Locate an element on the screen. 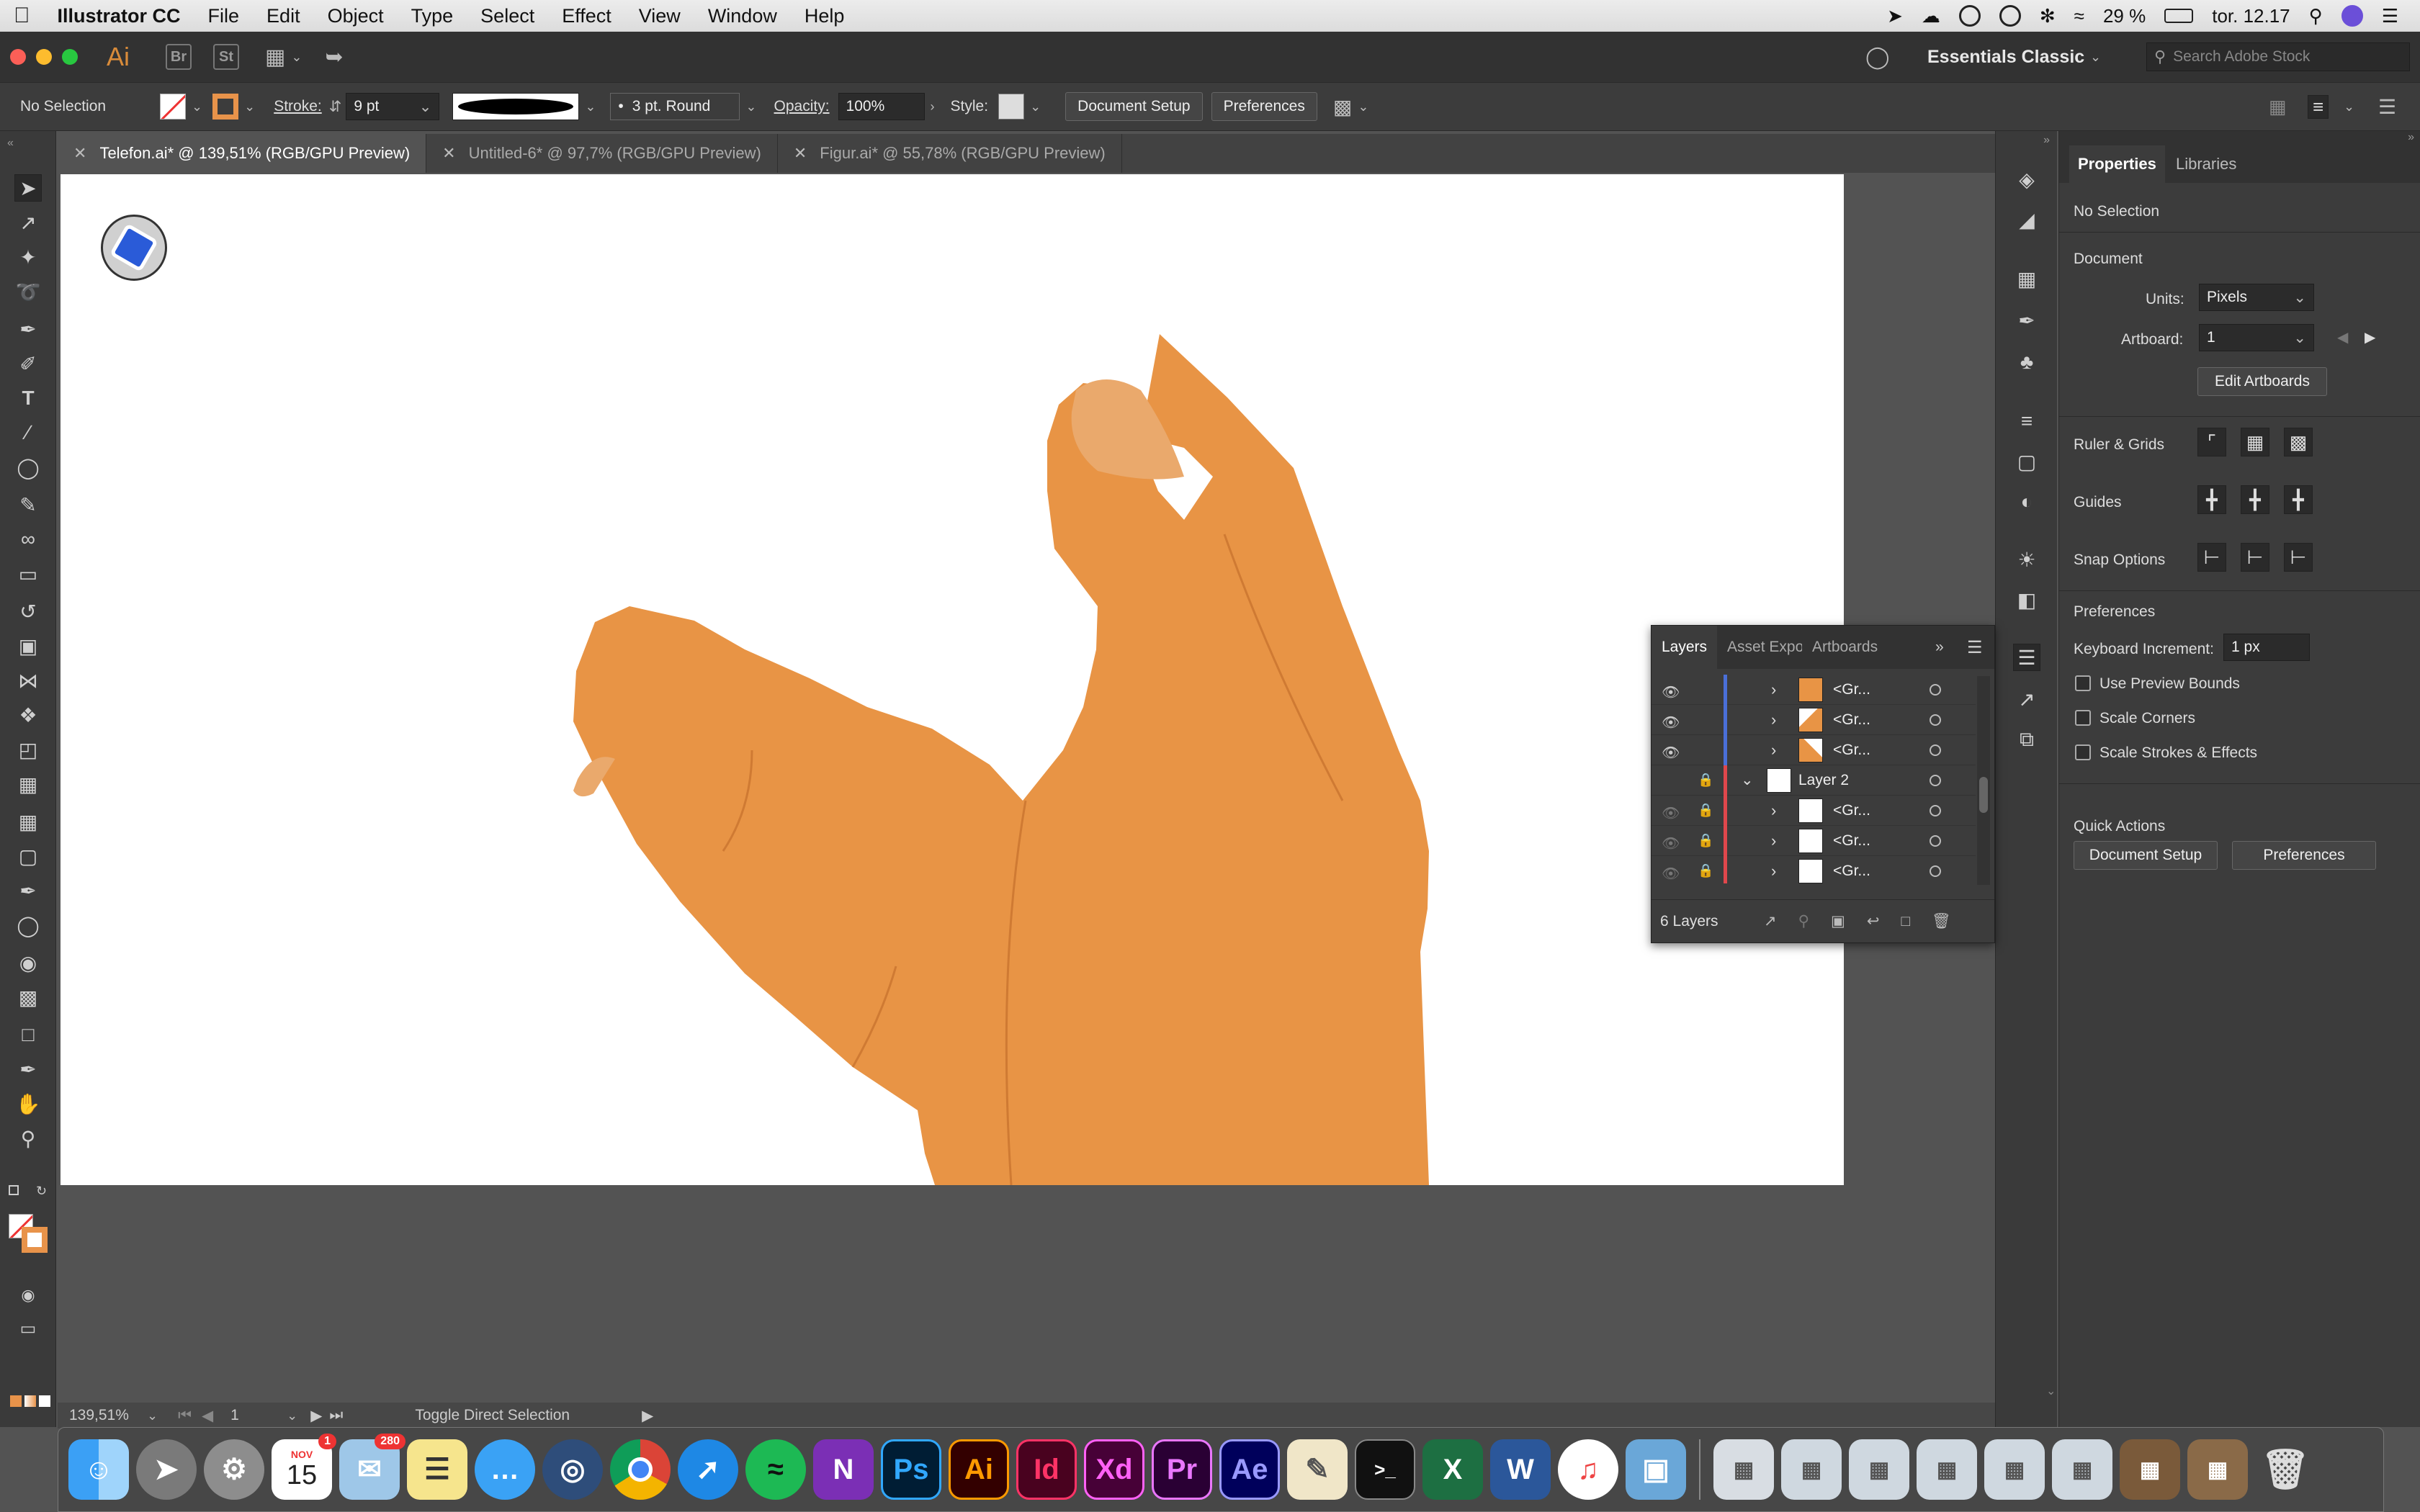 The height and width of the screenshot is (1512, 2420). menu-object: Object is located at coordinates (356, 16).